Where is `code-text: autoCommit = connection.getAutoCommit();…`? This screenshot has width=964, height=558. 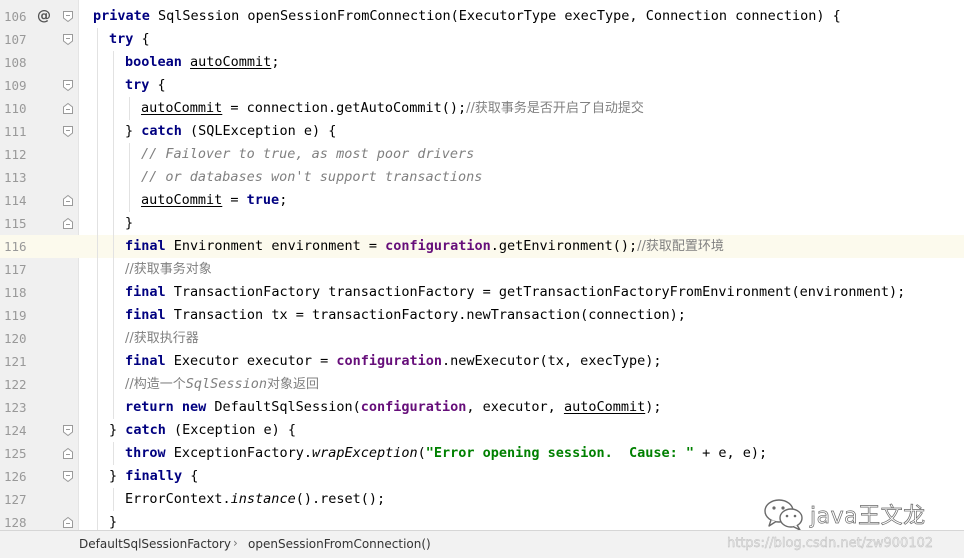
code-text: autoCommit = connection.getAutoCommit();… is located at coordinates (392, 108).